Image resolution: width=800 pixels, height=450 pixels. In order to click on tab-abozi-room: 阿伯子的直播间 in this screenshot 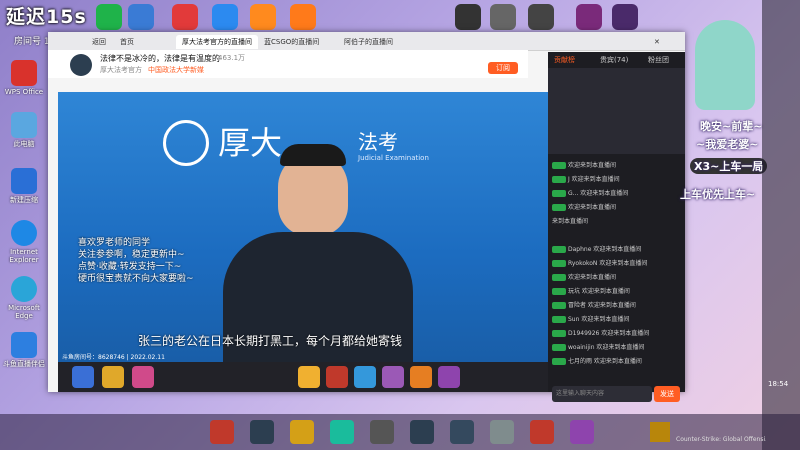, I will do `click(368, 42)`.